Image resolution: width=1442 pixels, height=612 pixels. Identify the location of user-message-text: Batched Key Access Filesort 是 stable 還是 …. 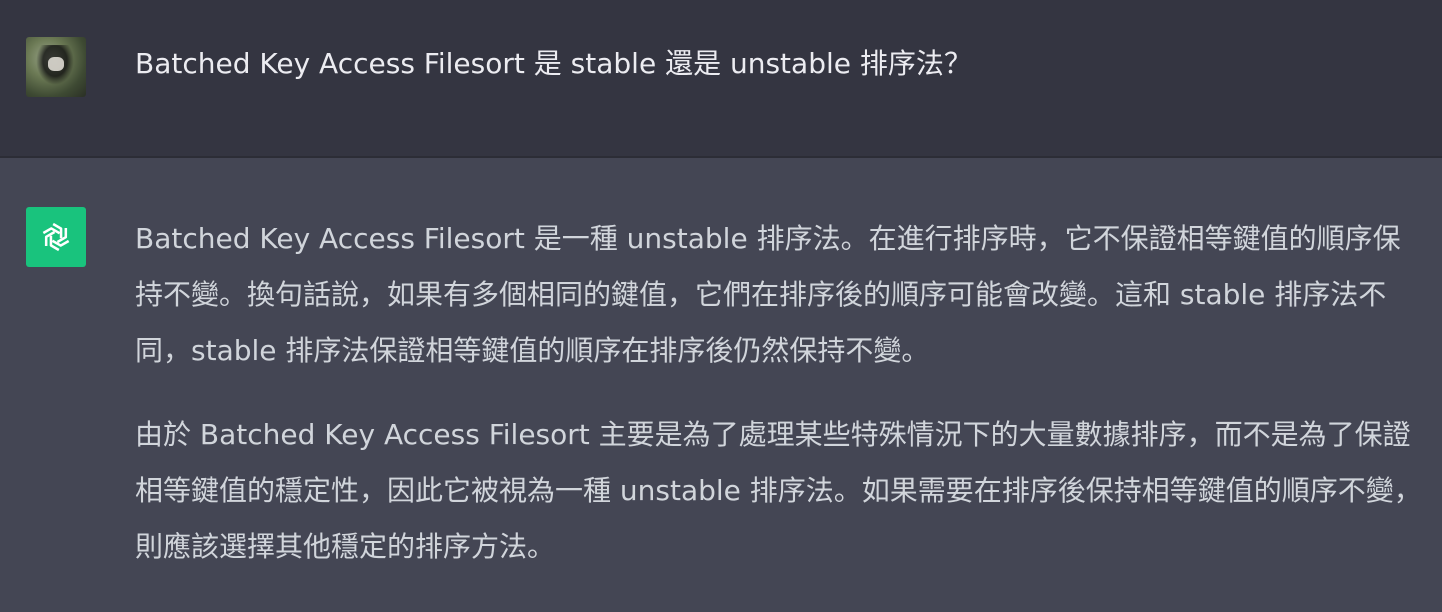
(553, 63).